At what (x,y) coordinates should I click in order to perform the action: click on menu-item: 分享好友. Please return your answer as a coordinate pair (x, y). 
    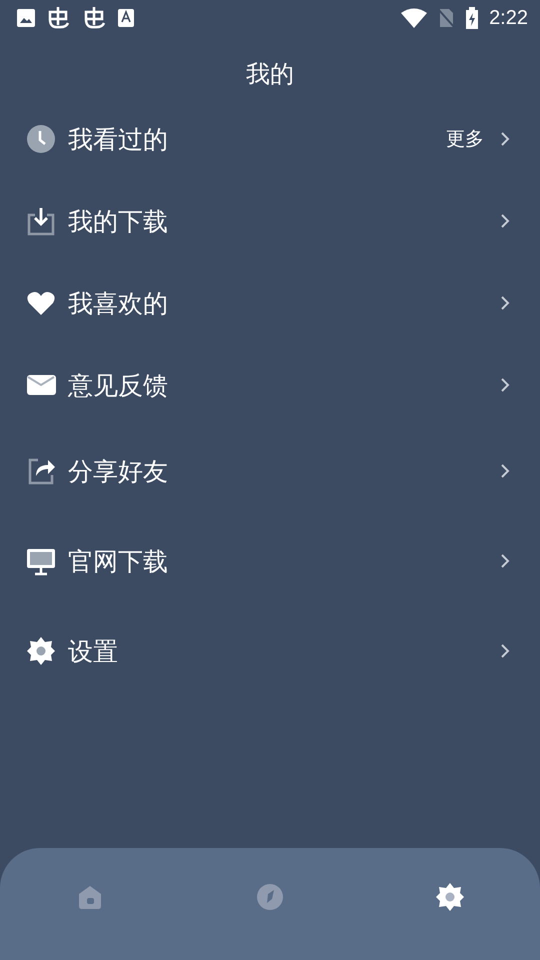
    Looking at the image, I should click on (270, 471).